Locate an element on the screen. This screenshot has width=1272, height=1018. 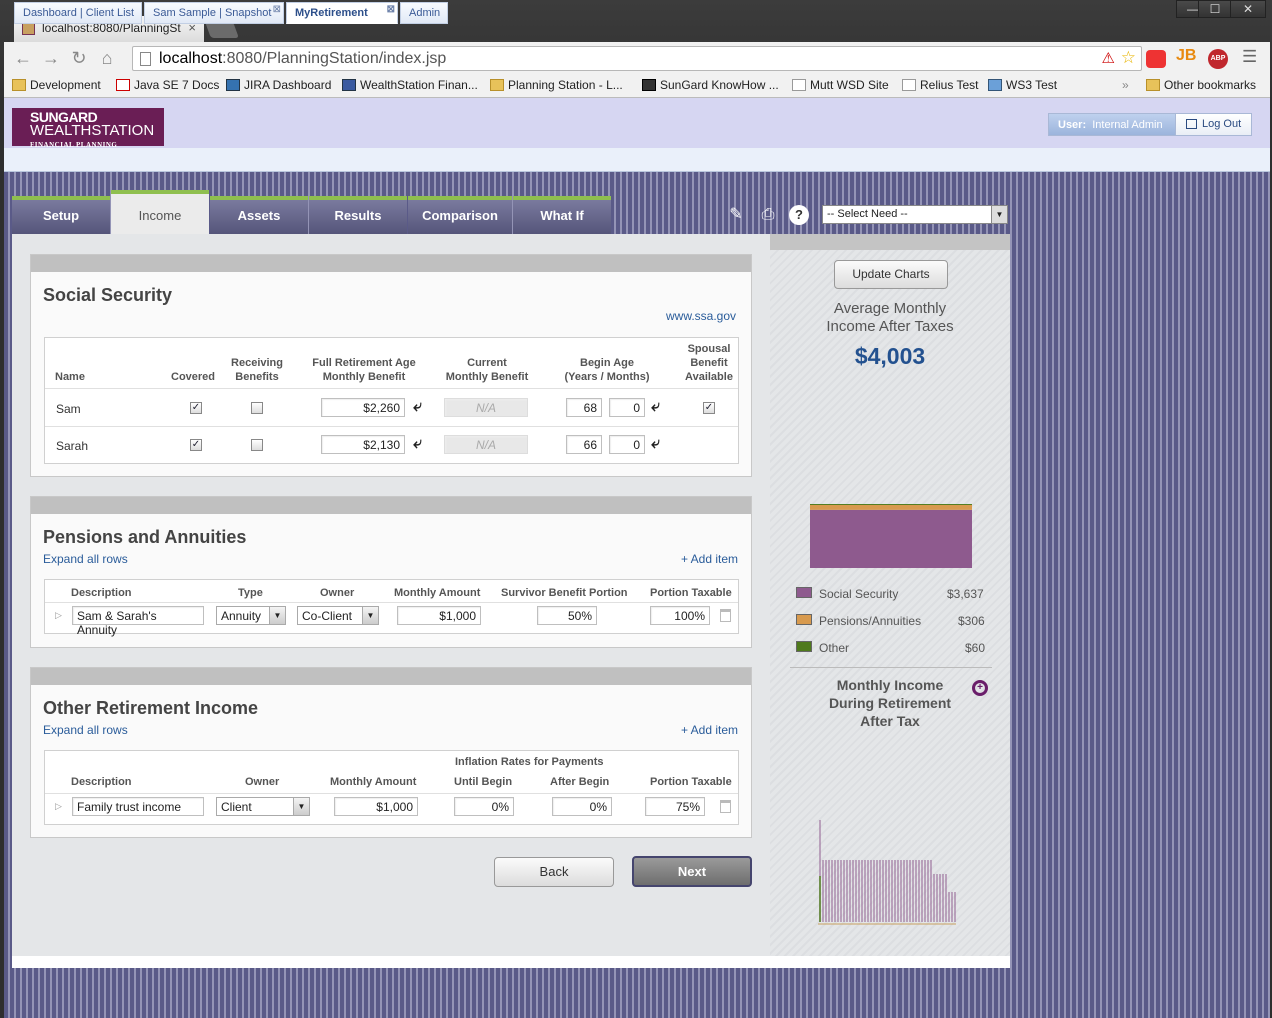
sungard-logo: SUNGARD WEALTHSTATION FINANCIAL PLANNING is located at coordinates (88, 128).